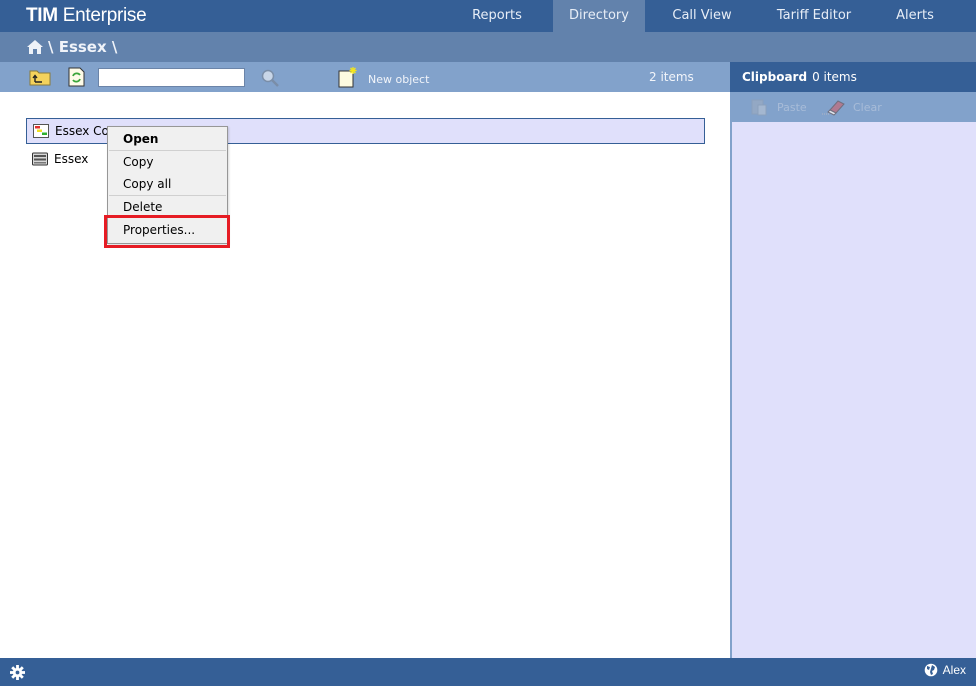 This screenshot has height=686, width=976. Describe the element at coordinates (775, 77) in the screenshot. I see `clipboard-title: Clipboard` at that location.